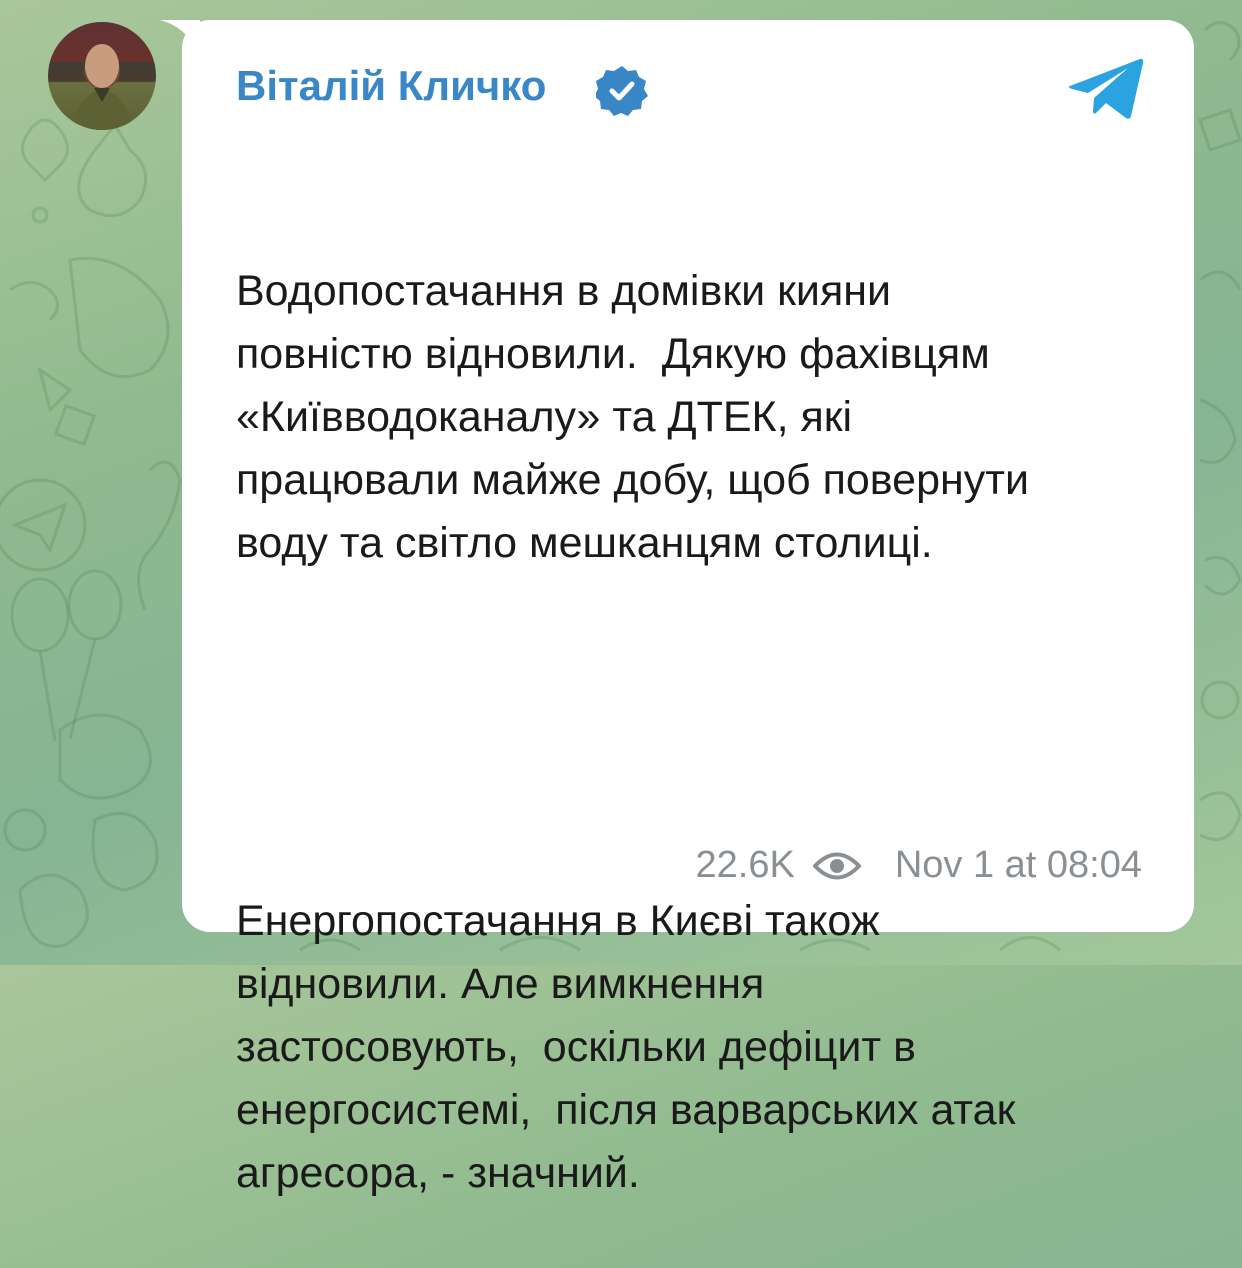 The width and height of the screenshot is (1242, 1268). Describe the element at coordinates (391, 86) in the screenshot. I see `channel-name: Віталій Кличко` at that location.